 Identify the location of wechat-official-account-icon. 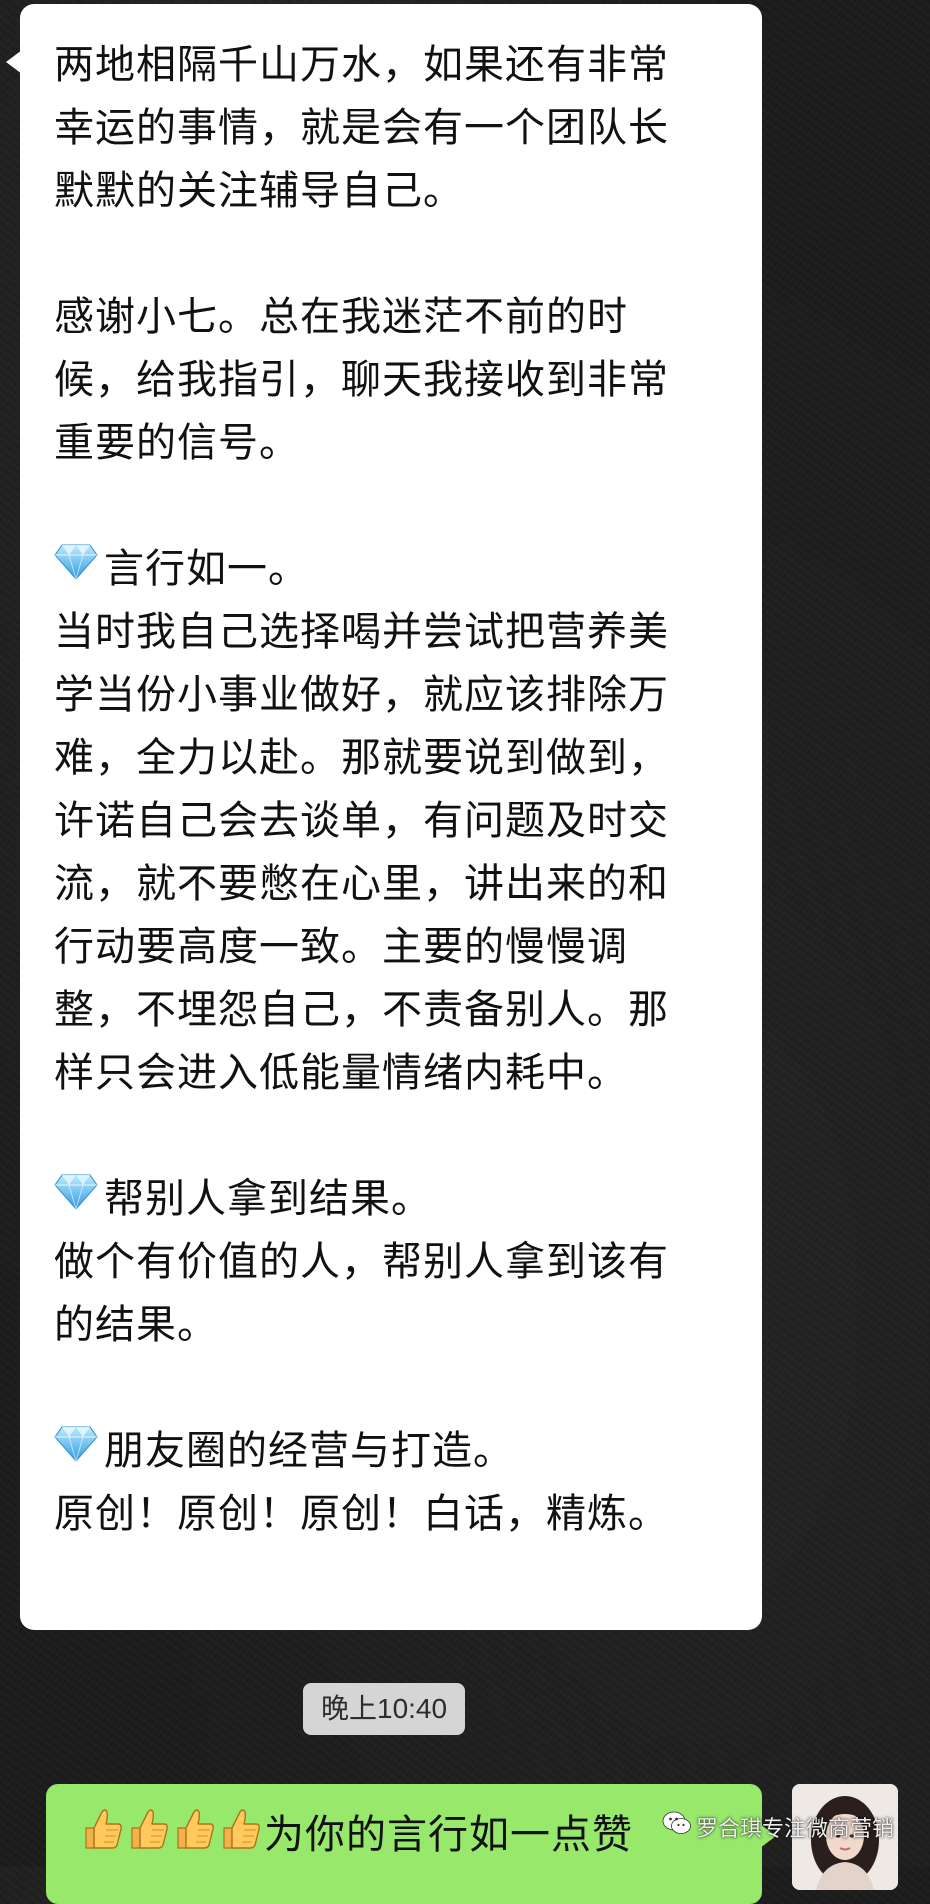
(677, 1830).